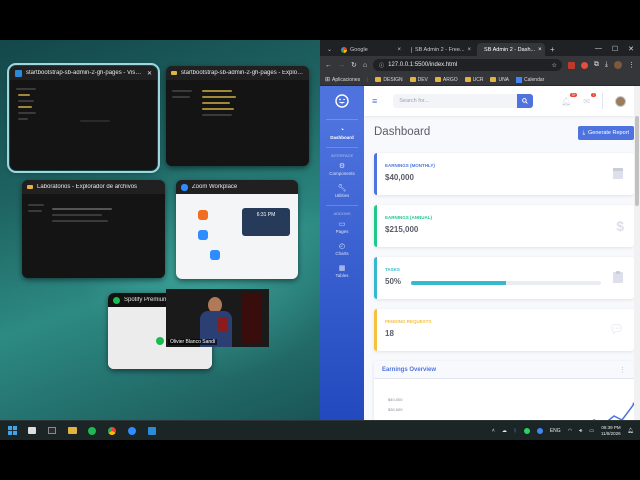 This screenshot has width=640, height=480. I want to click on battery-icon: ▭, so click(591, 431).